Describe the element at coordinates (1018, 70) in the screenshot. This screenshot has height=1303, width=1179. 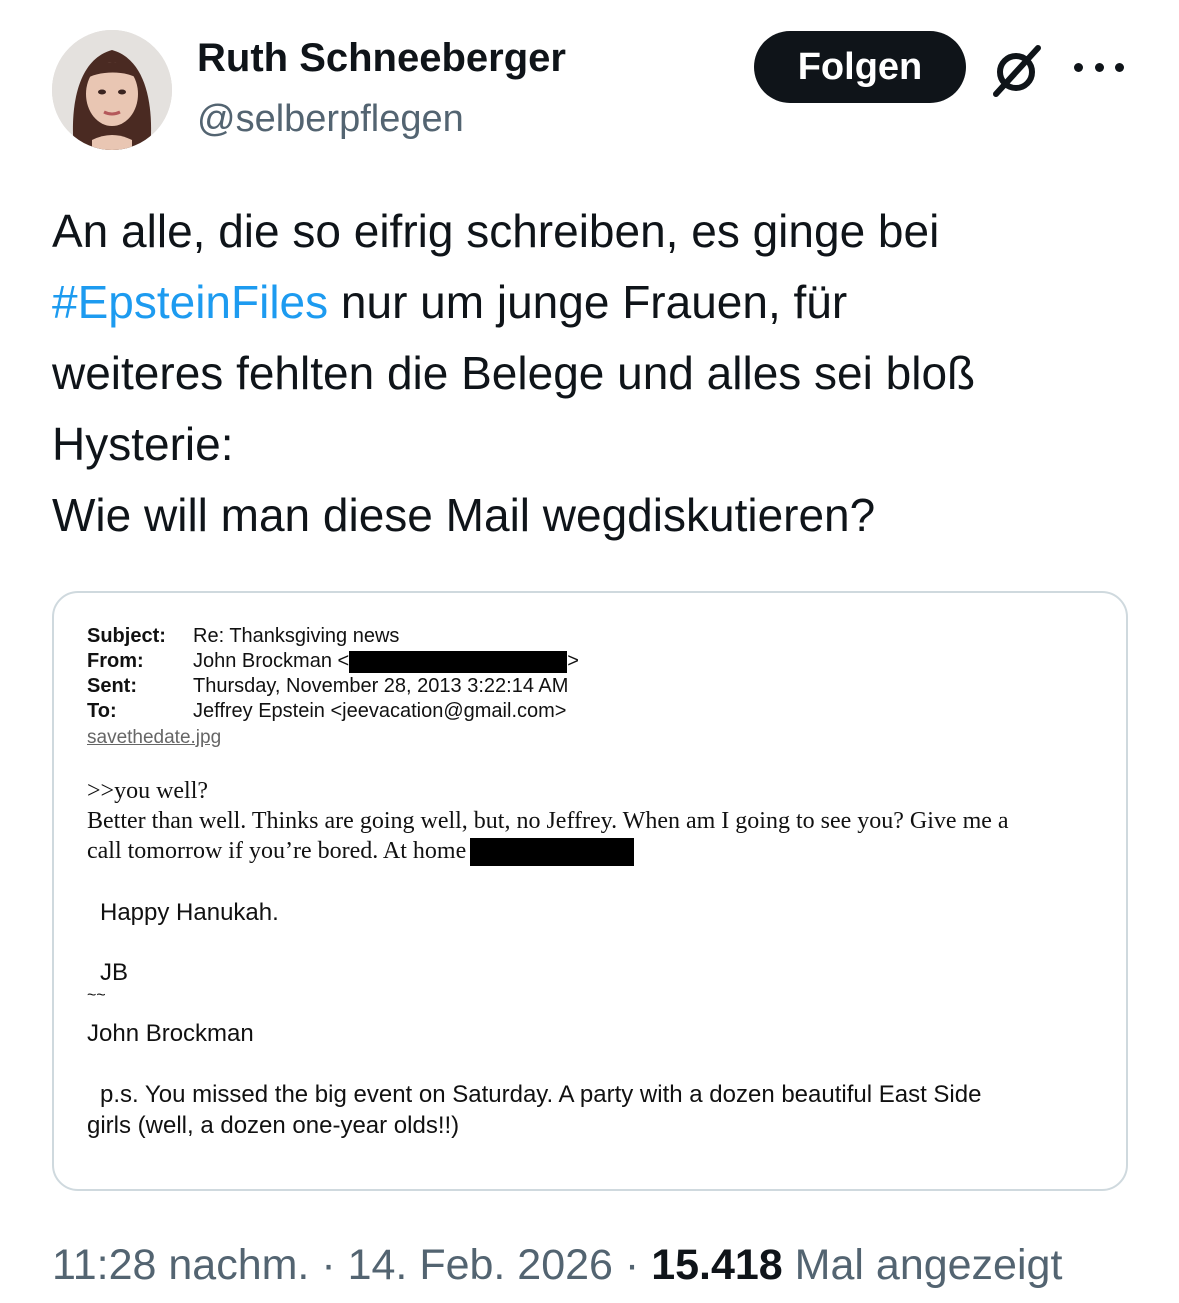
I see `grok-icon` at that location.